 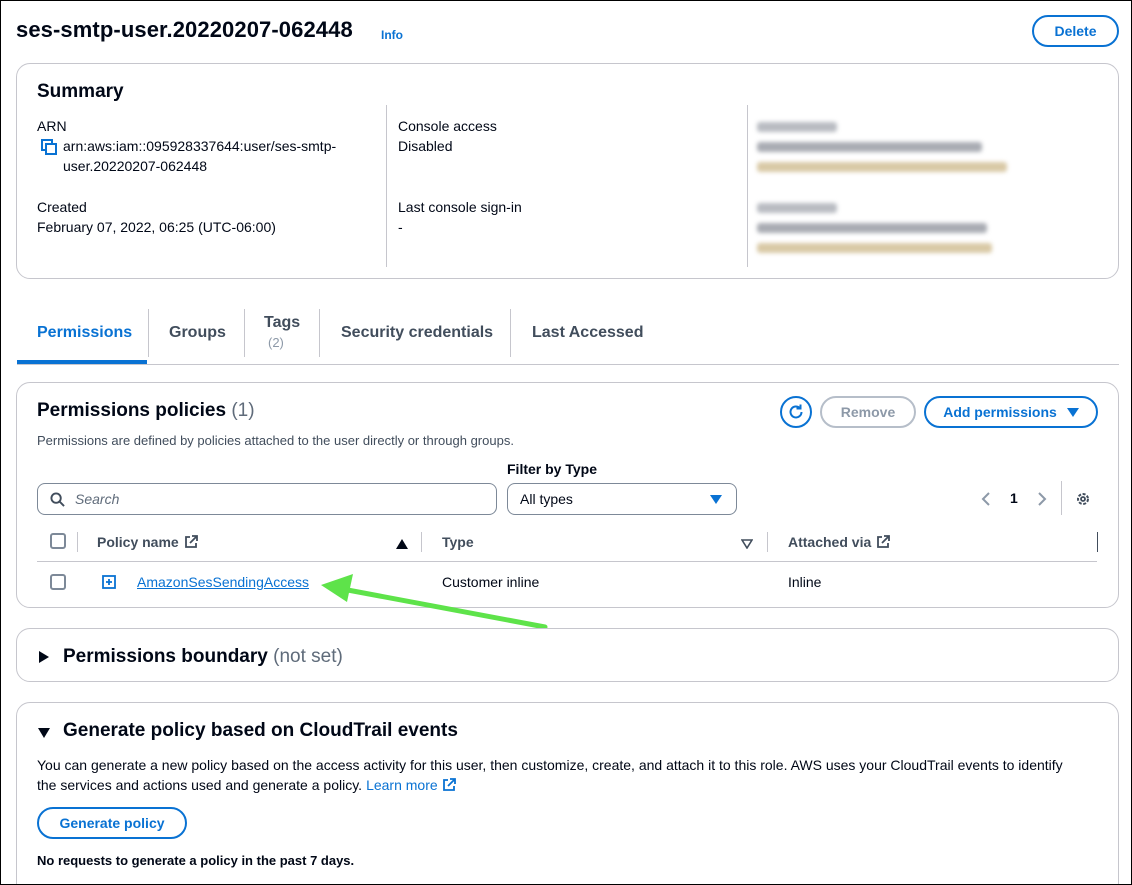 I want to click on copy-icon, so click(x=49, y=147).